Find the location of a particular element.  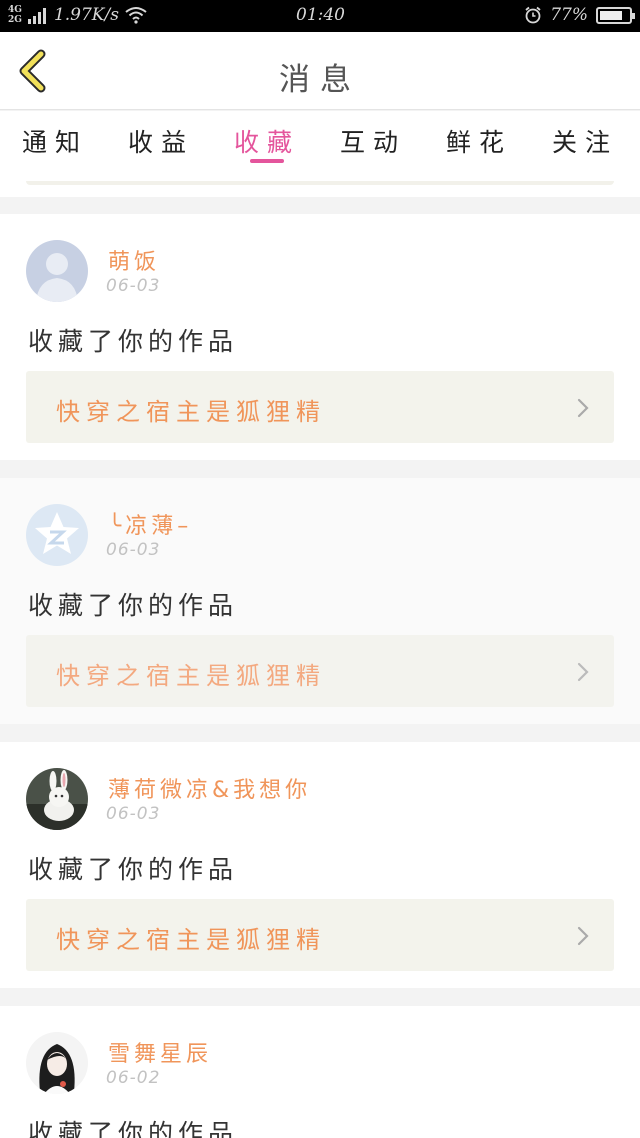

tab-flowers: 鲜花 is located at coordinates (479, 141).